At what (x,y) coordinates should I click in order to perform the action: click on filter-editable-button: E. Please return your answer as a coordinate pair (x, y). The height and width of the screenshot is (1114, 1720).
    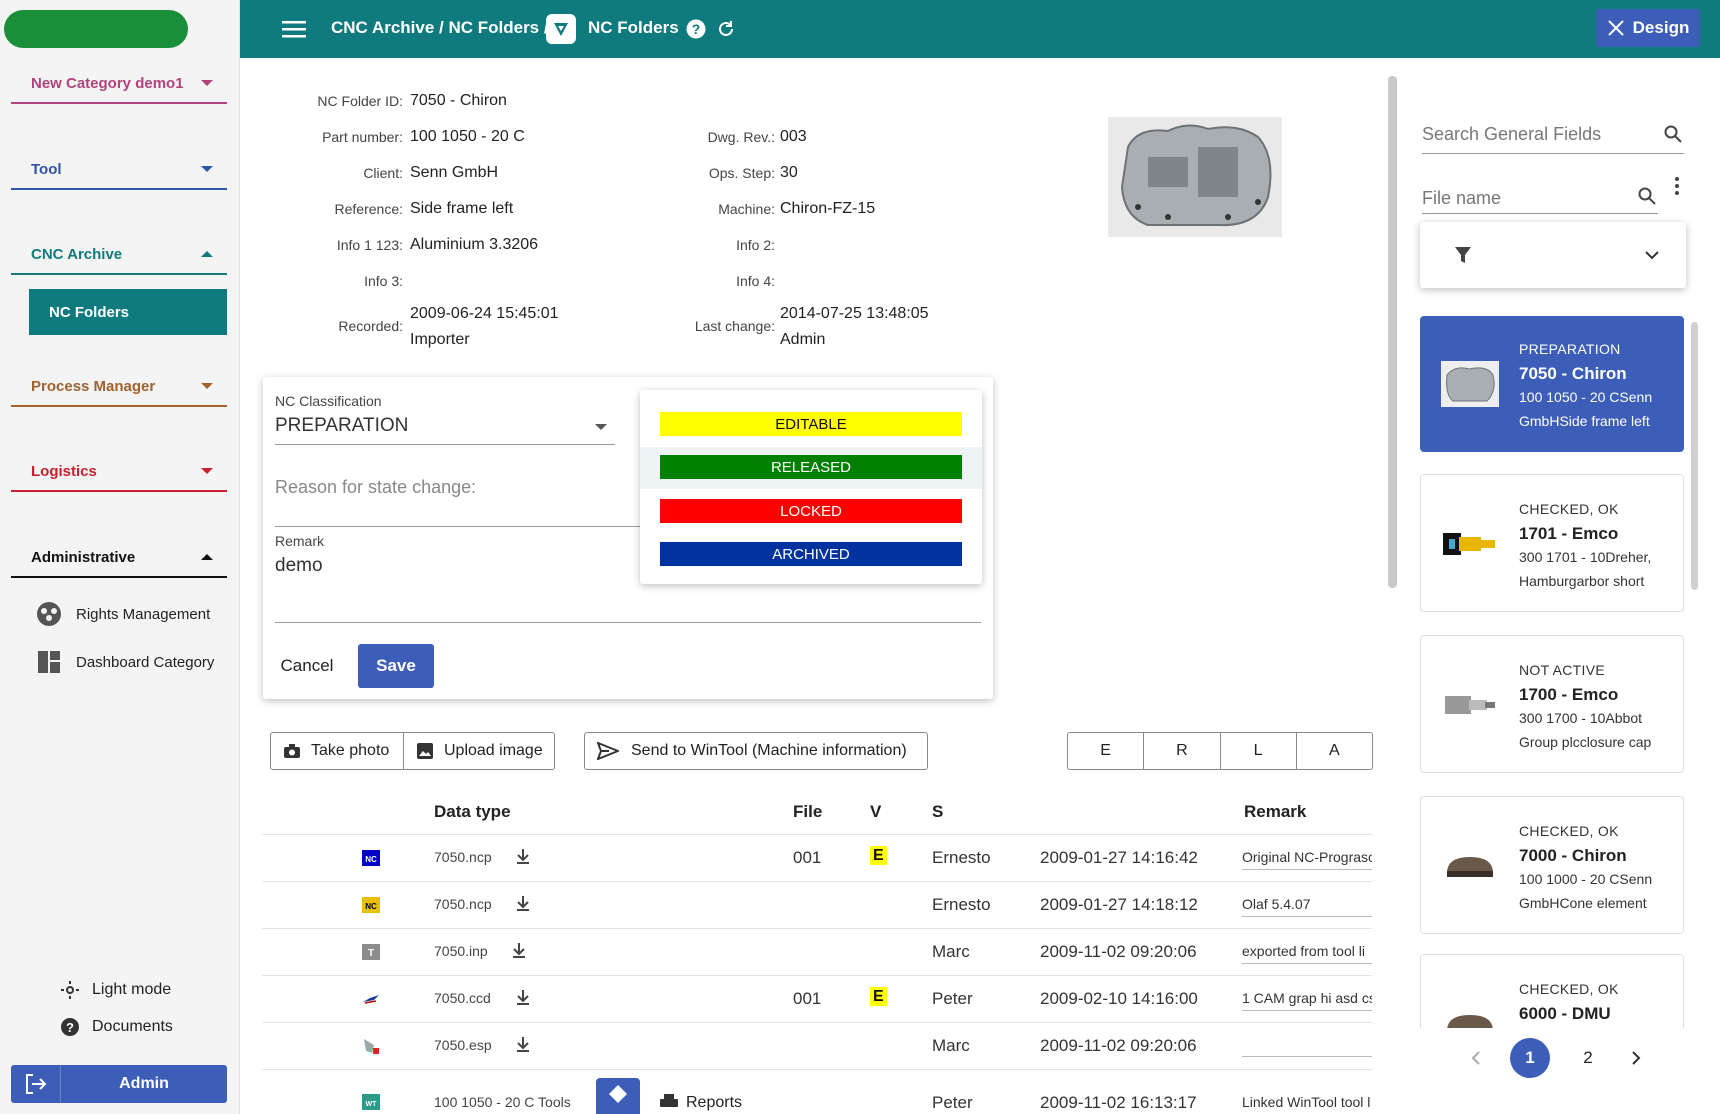
    Looking at the image, I should click on (1106, 751).